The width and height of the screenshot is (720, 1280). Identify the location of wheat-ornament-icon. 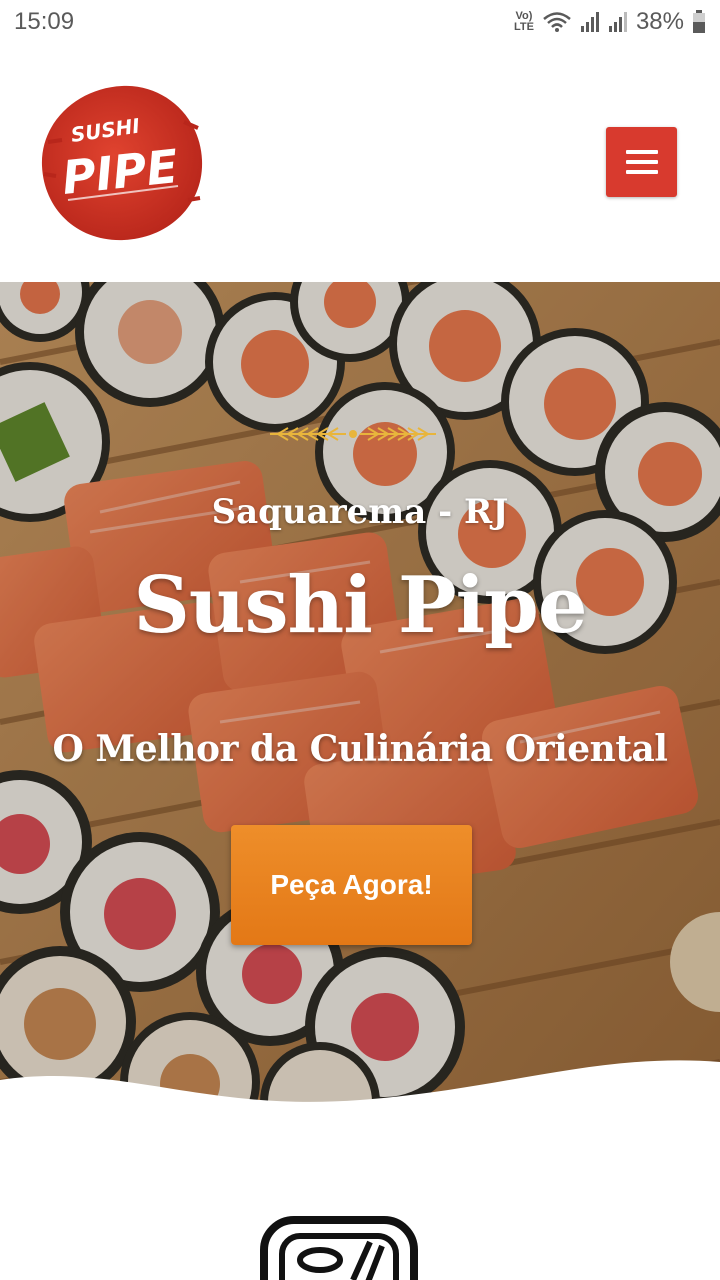
(353, 434).